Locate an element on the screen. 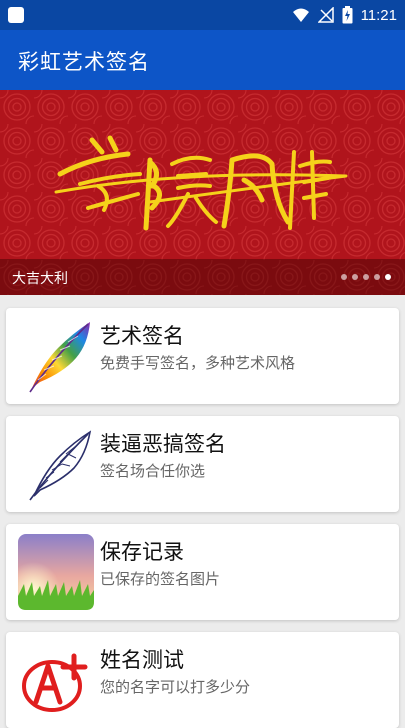 This screenshot has height=728, width=405. battery-charging-icon is located at coordinates (347, 15).